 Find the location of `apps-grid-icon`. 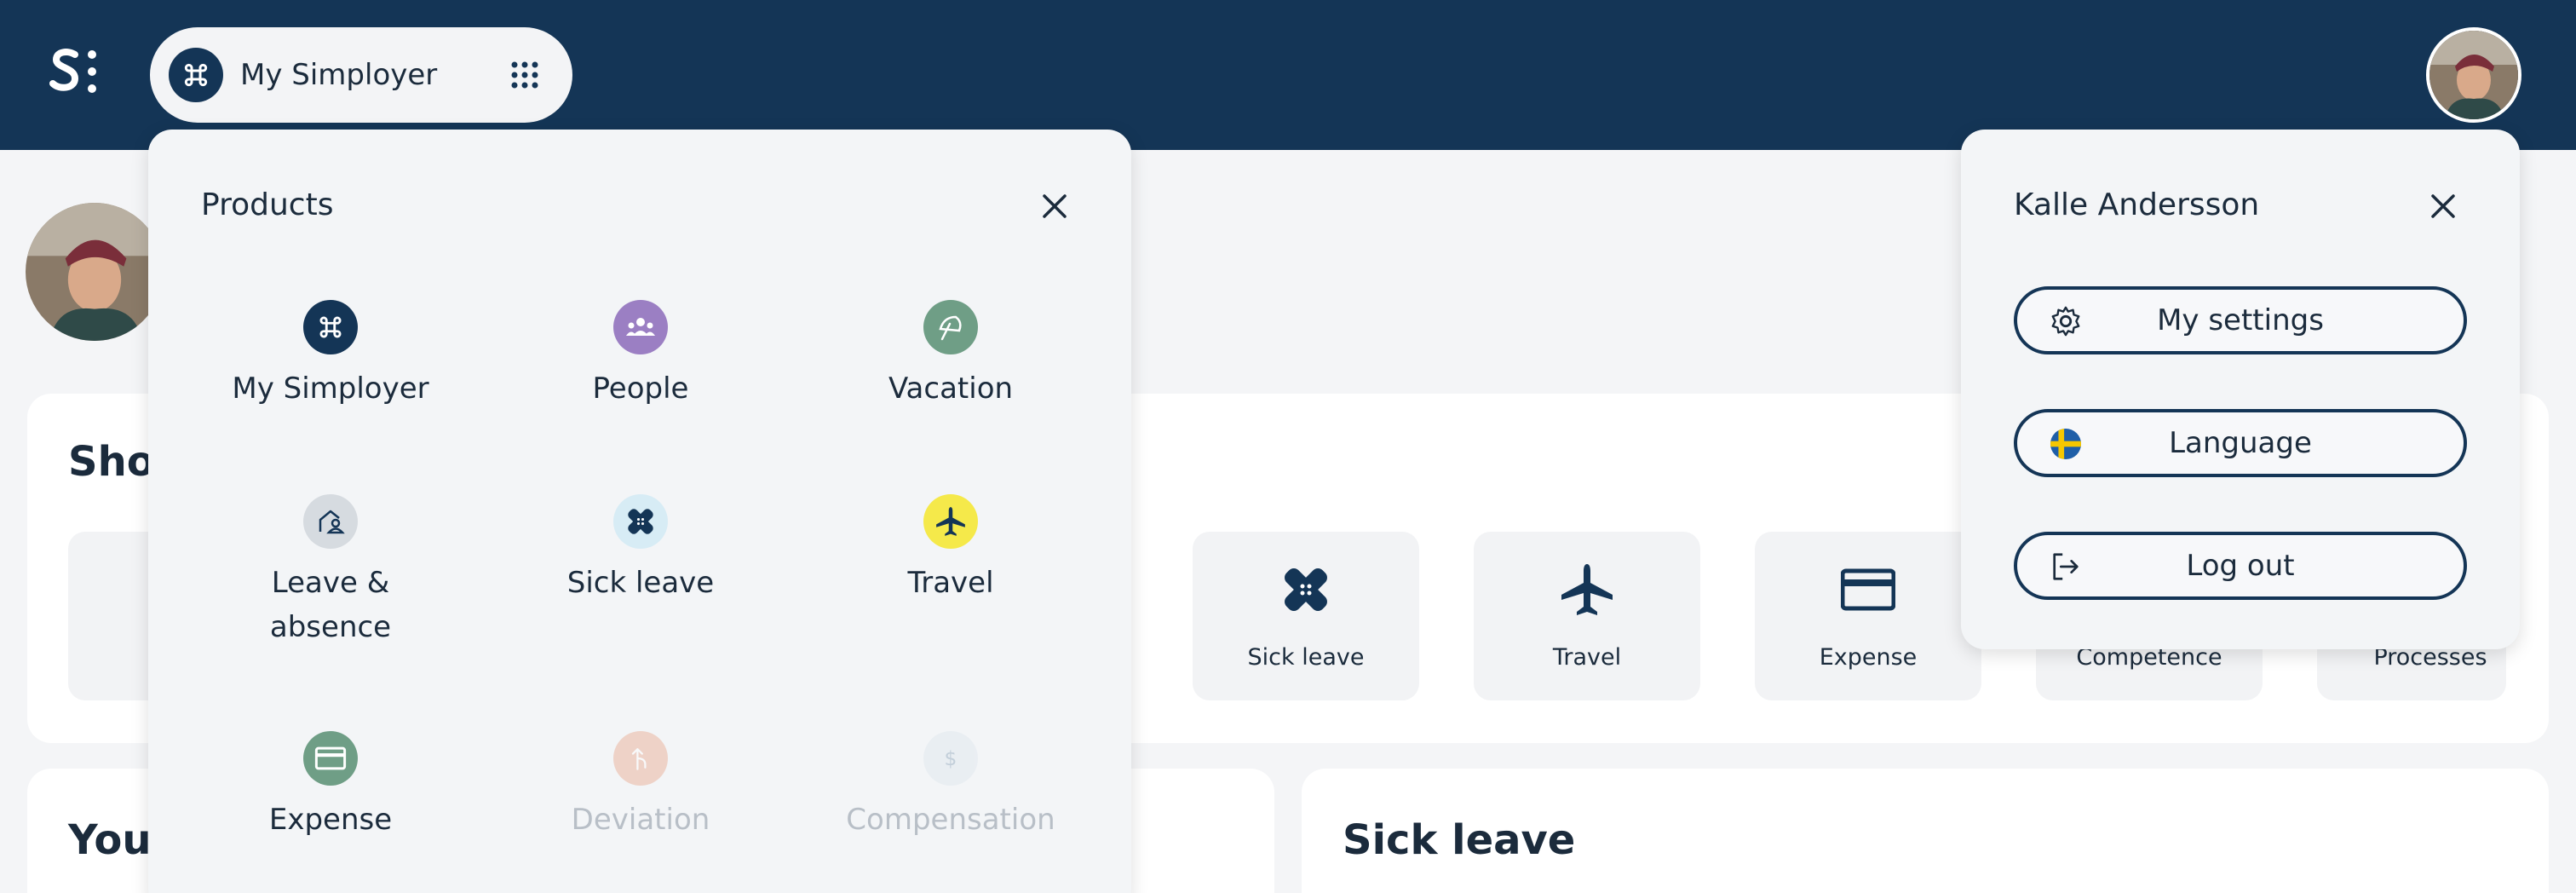

apps-grid-icon is located at coordinates (524, 75).